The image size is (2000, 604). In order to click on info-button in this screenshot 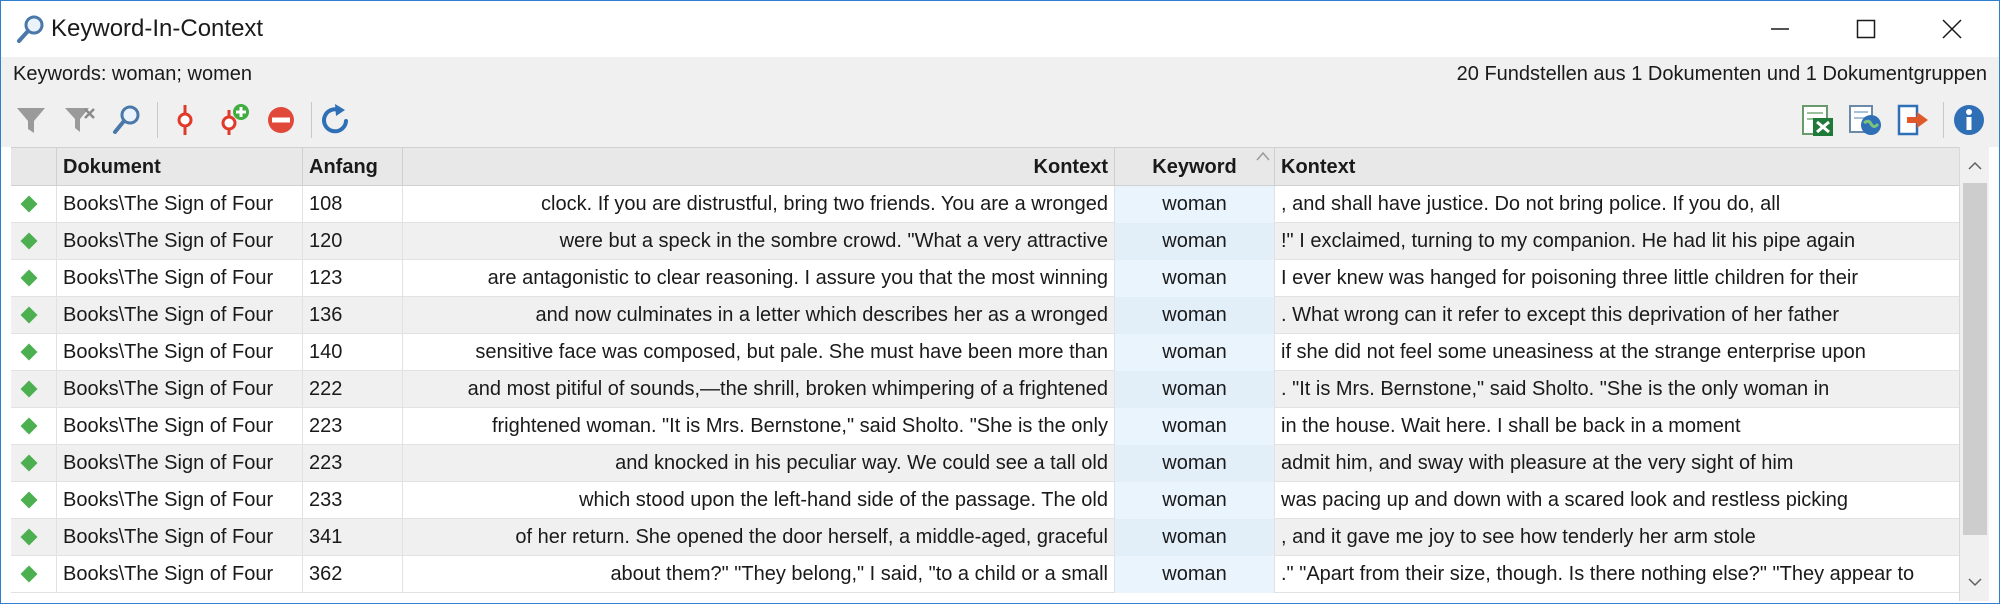, I will do `click(1969, 120)`.